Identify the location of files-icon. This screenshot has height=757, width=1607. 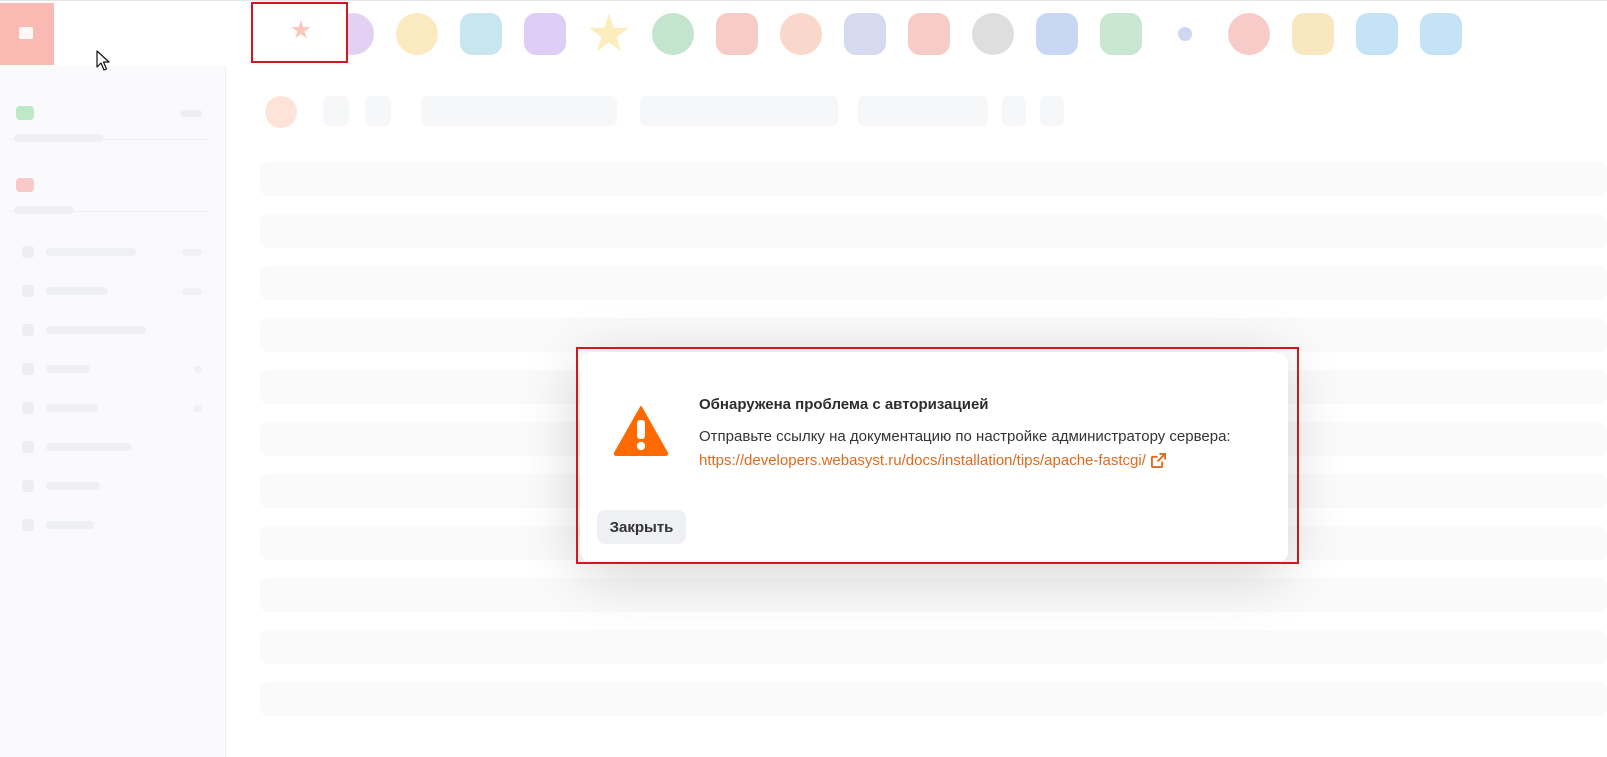
(737, 34).